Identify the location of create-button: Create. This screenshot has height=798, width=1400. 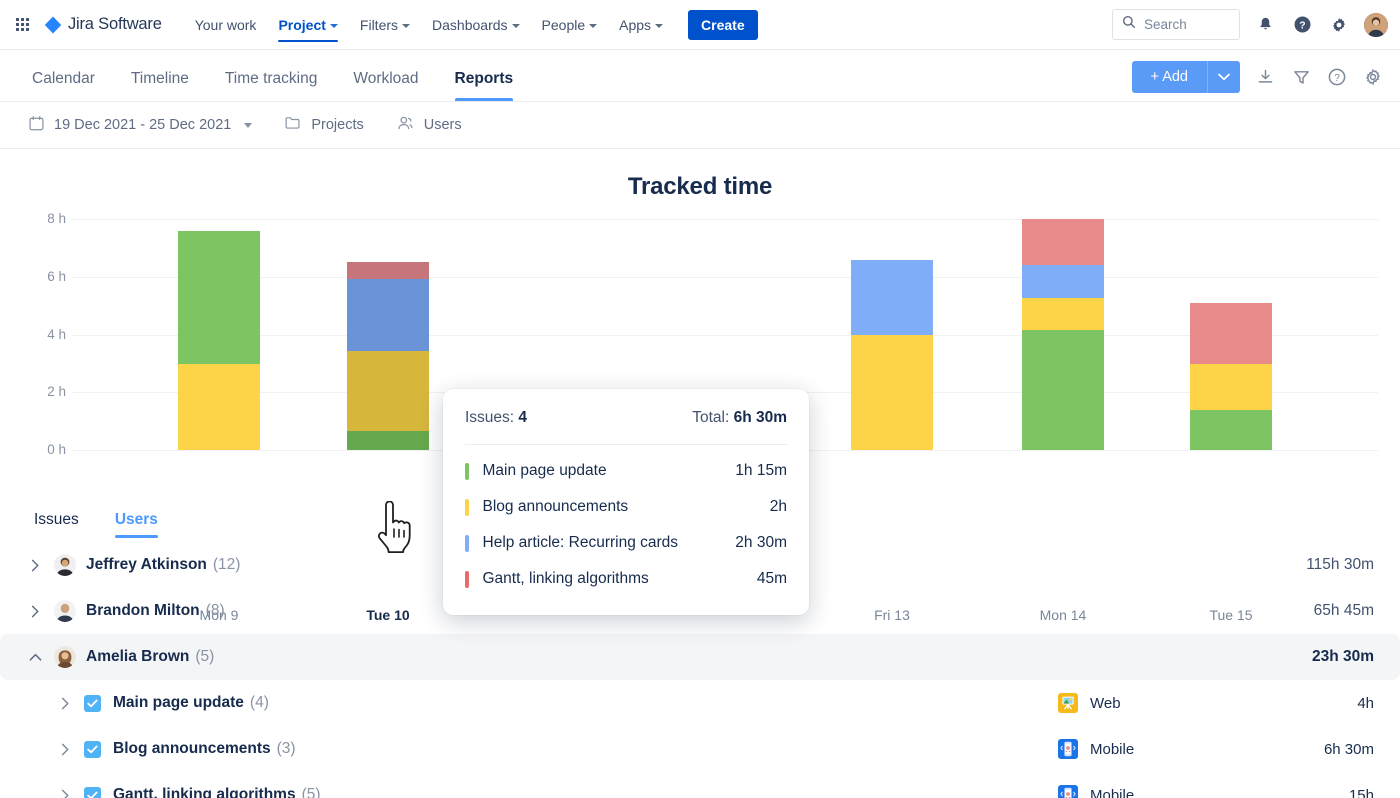
(723, 24).